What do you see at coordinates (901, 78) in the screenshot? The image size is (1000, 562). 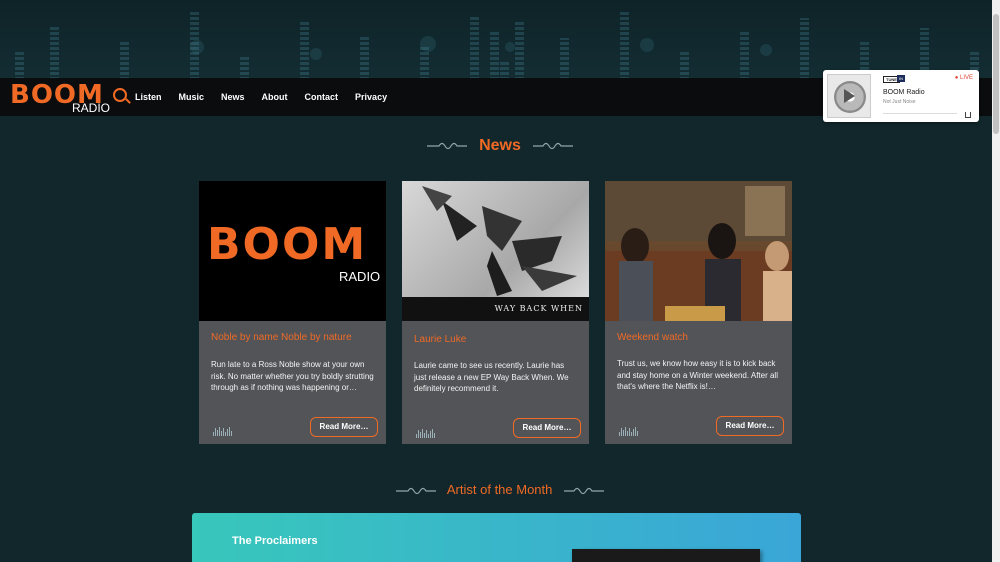 I see `tunein-badge: IN` at bounding box center [901, 78].